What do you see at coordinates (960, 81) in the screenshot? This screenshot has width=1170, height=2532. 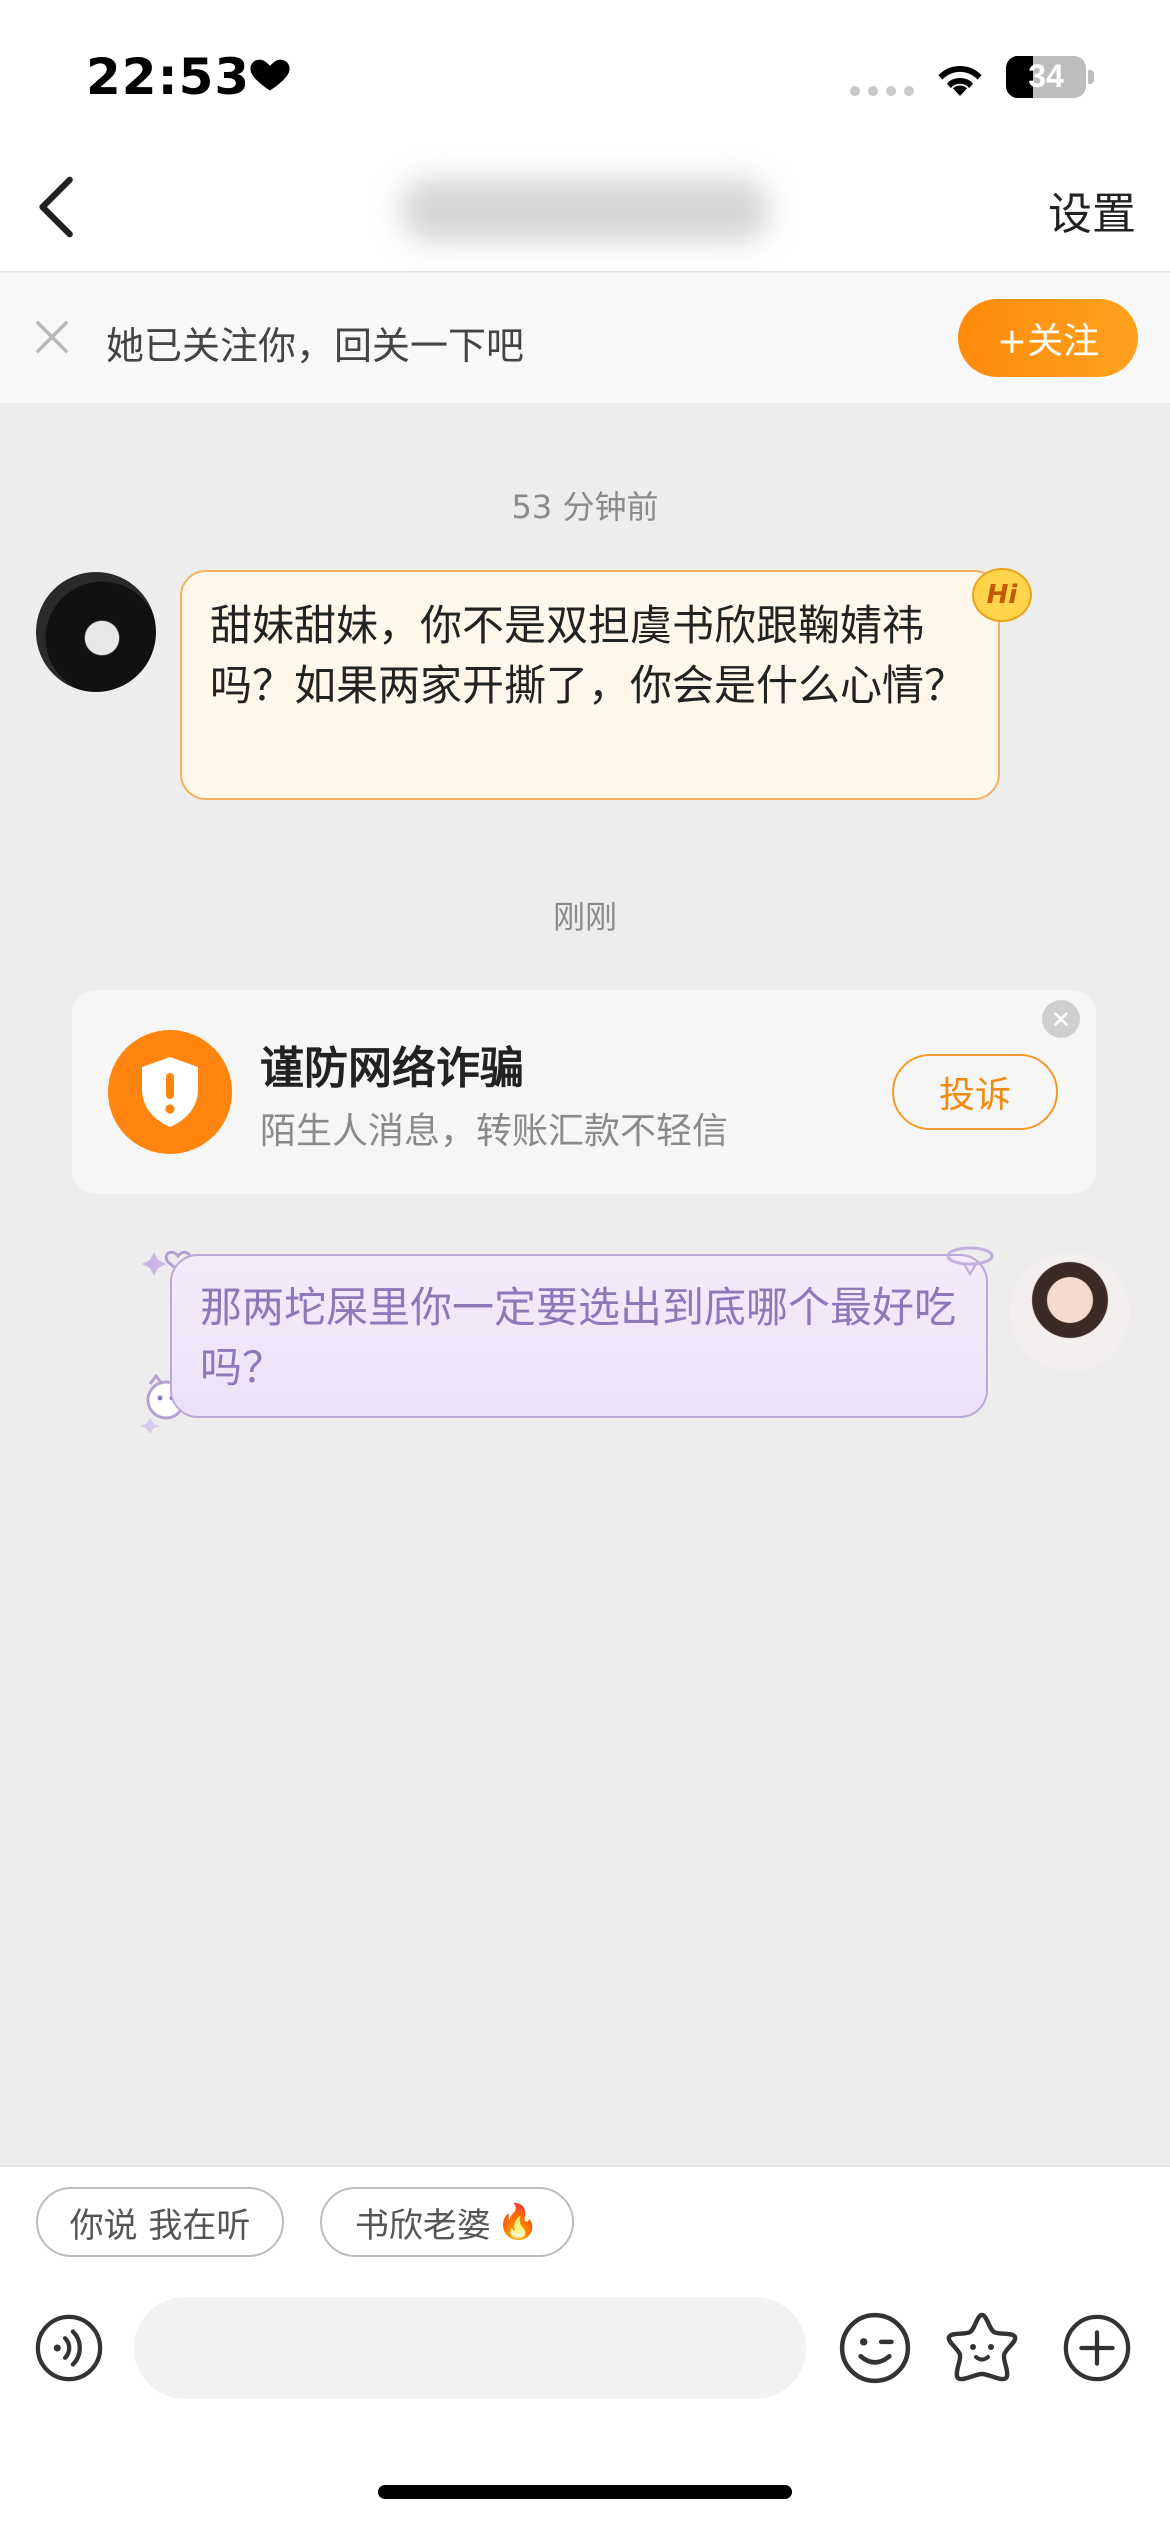 I see `wifi-icon` at bounding box center [960, 81].